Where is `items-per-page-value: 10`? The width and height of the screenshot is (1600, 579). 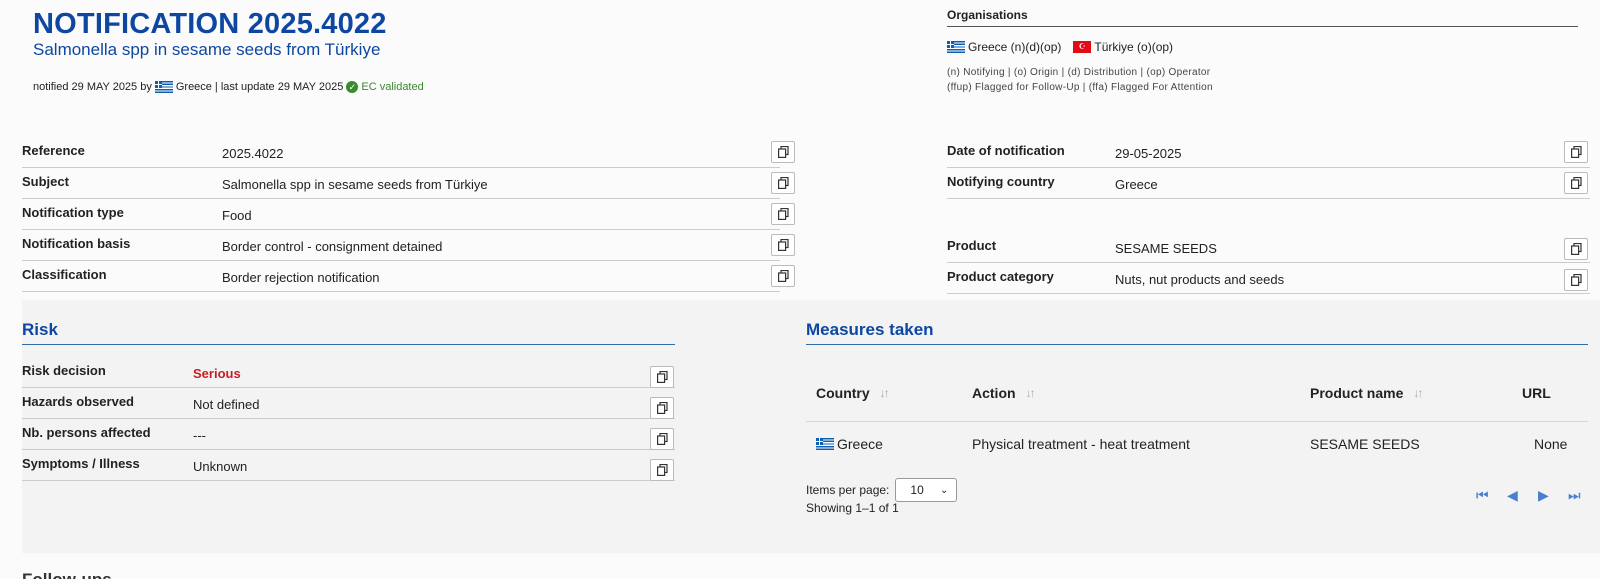 items-per-page-value: 10 is located at coordinates (917, 490).